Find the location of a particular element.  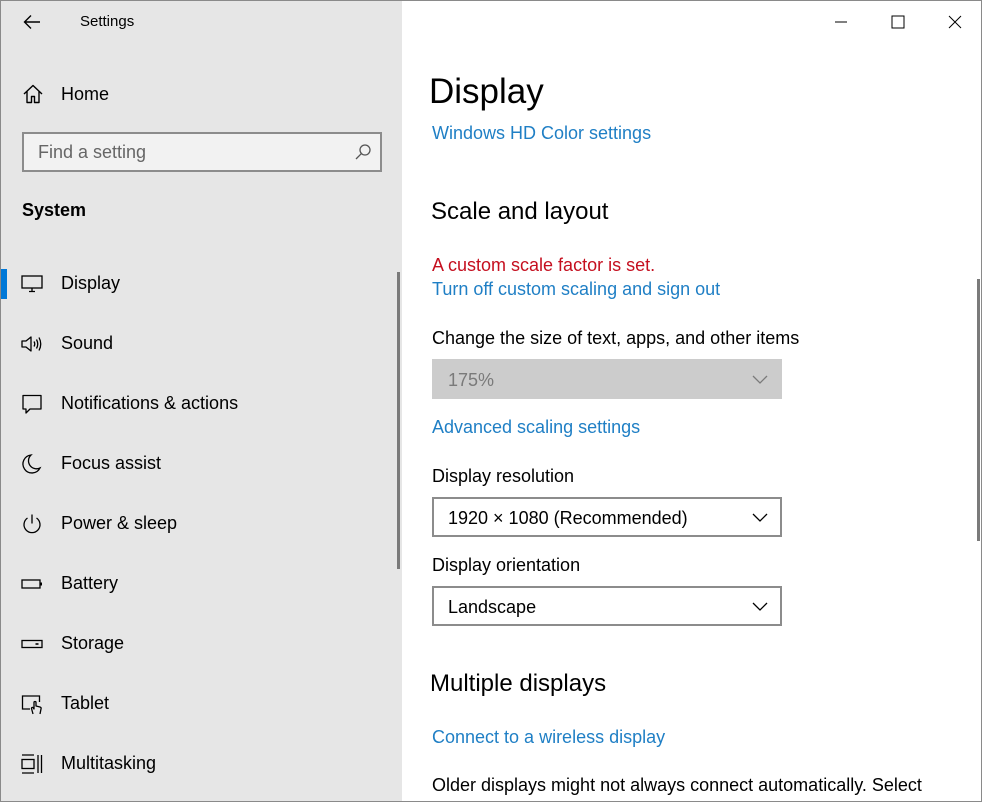

sidebar-item-label: Tablet is located at coordinates (85, 703).